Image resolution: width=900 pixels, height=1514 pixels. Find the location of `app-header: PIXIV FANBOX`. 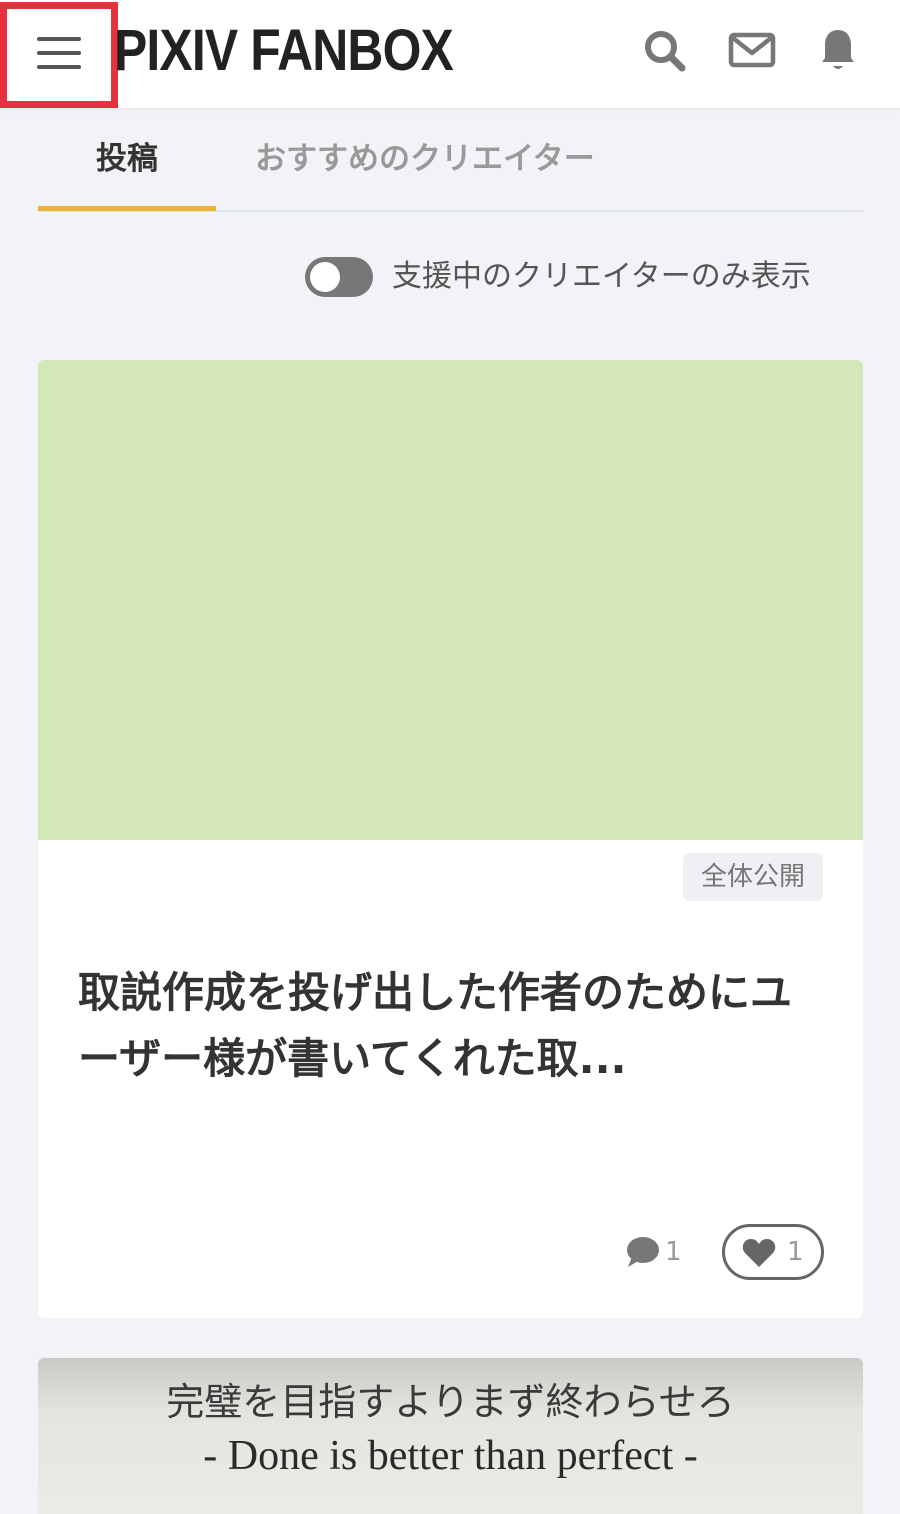

app-header: PIXIV FANBOX is located at coordinates (450, 54).